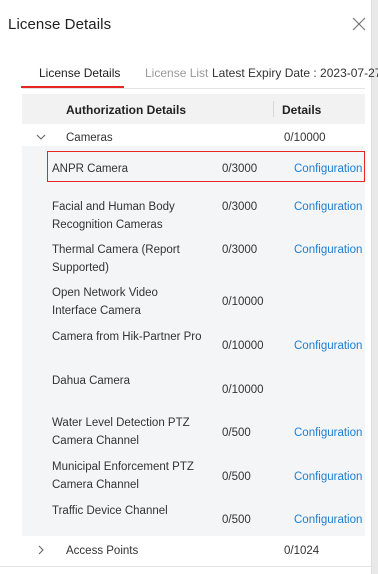  I want to click on category-value: 0/10000, so click(305, 138).